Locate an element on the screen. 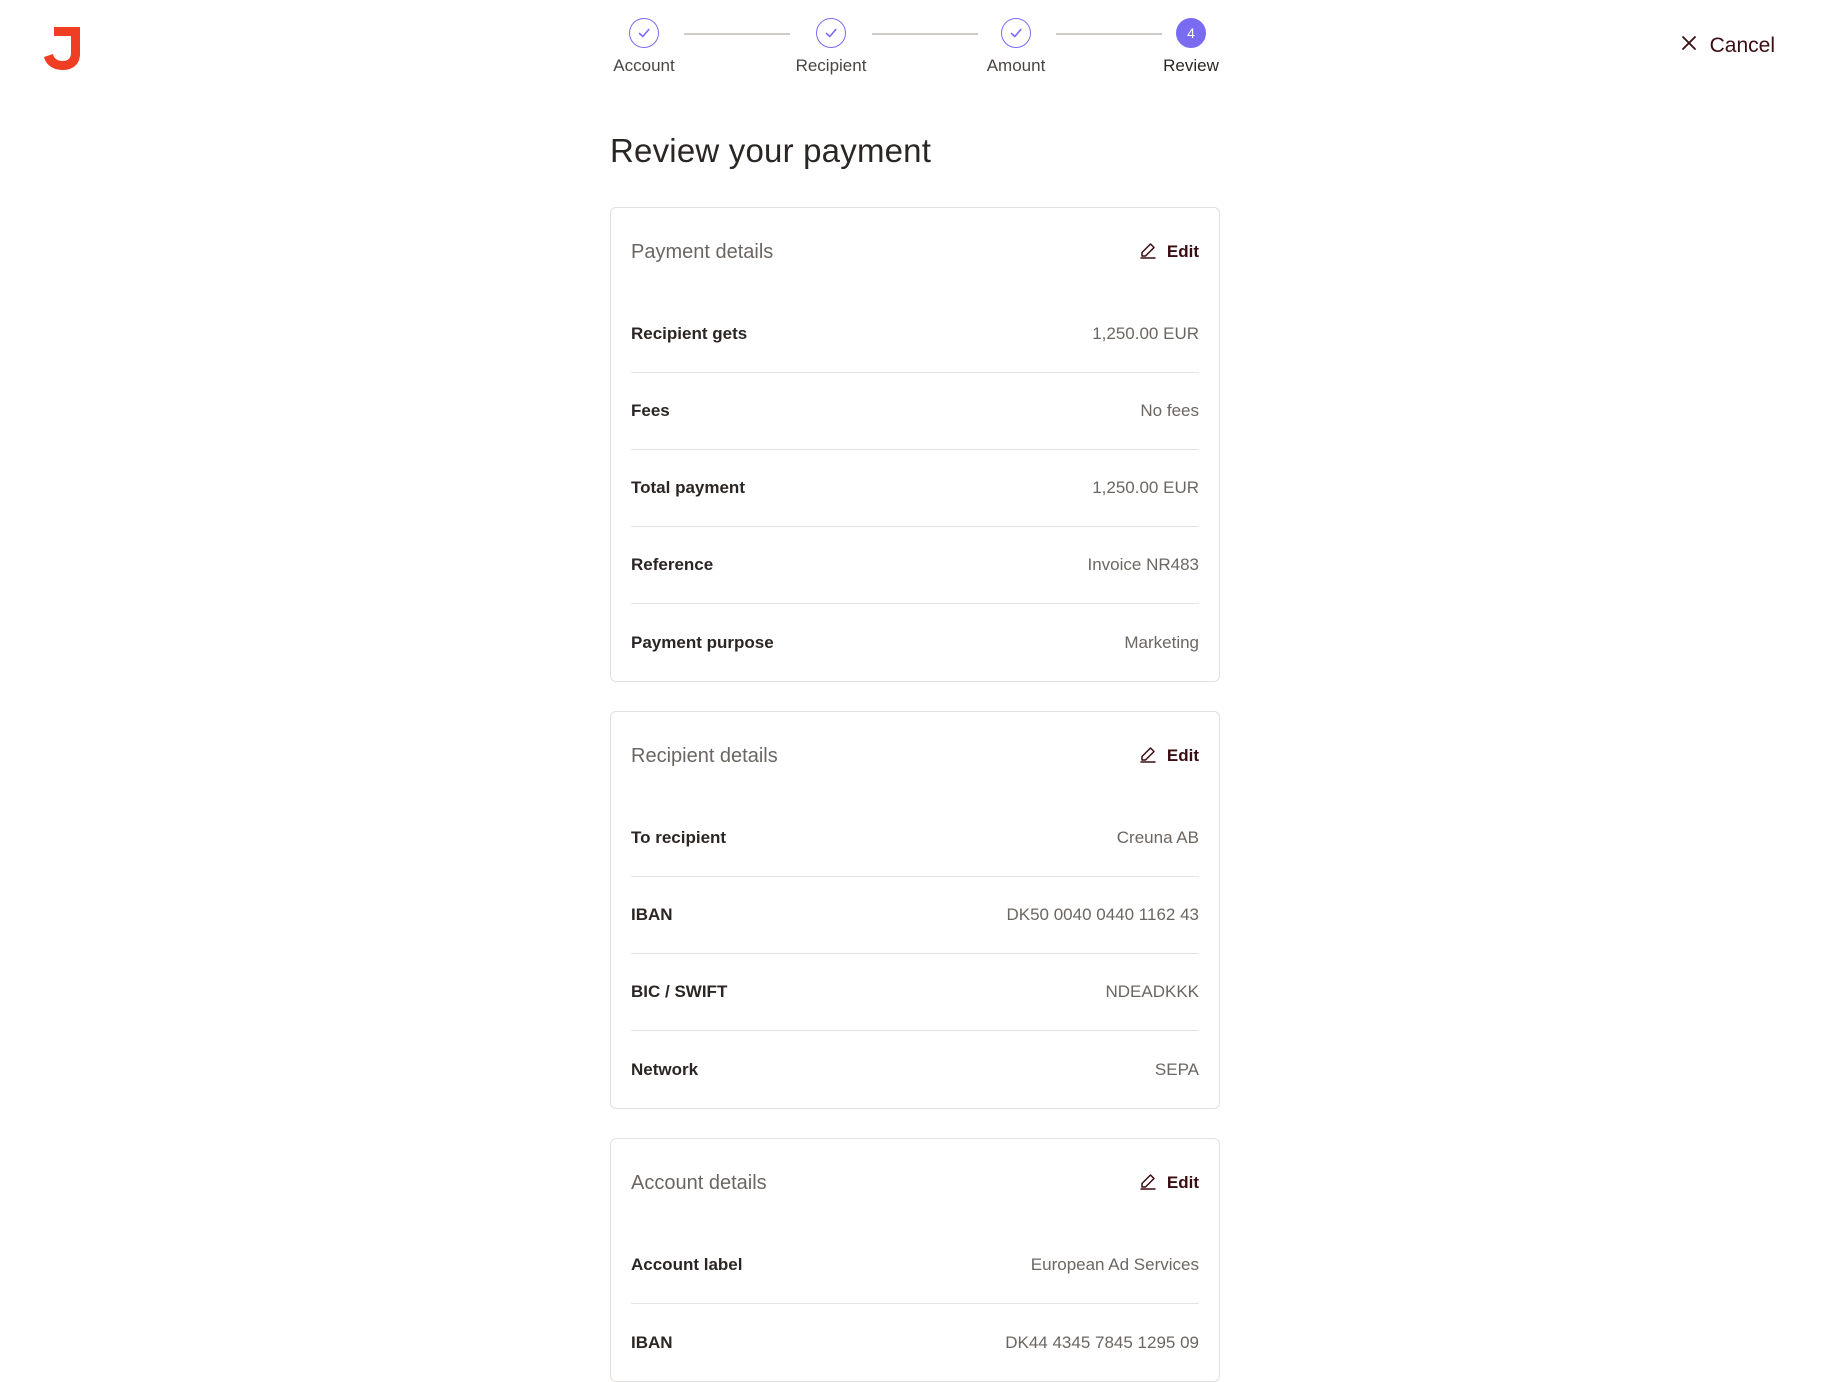 This screenshot has height=1382, width=1824. progress-stepper: Account Recipient Amount 4 Review is located at coordinates (914, 53).